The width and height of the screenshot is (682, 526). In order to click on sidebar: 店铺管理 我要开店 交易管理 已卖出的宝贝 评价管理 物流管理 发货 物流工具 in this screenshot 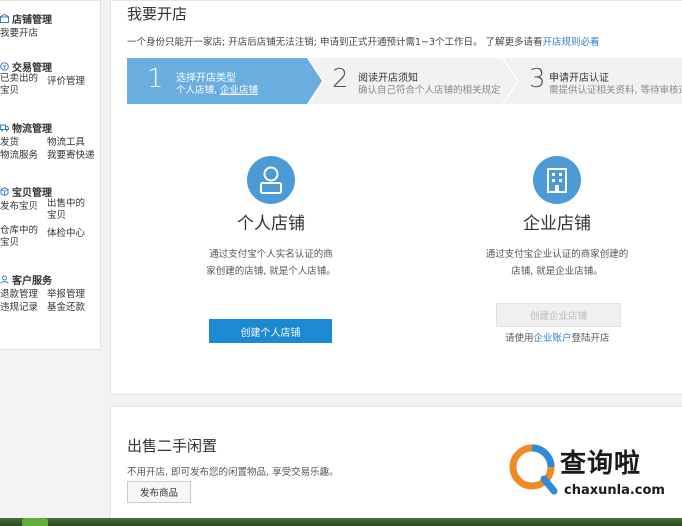, I will do `click(50, 175)`.